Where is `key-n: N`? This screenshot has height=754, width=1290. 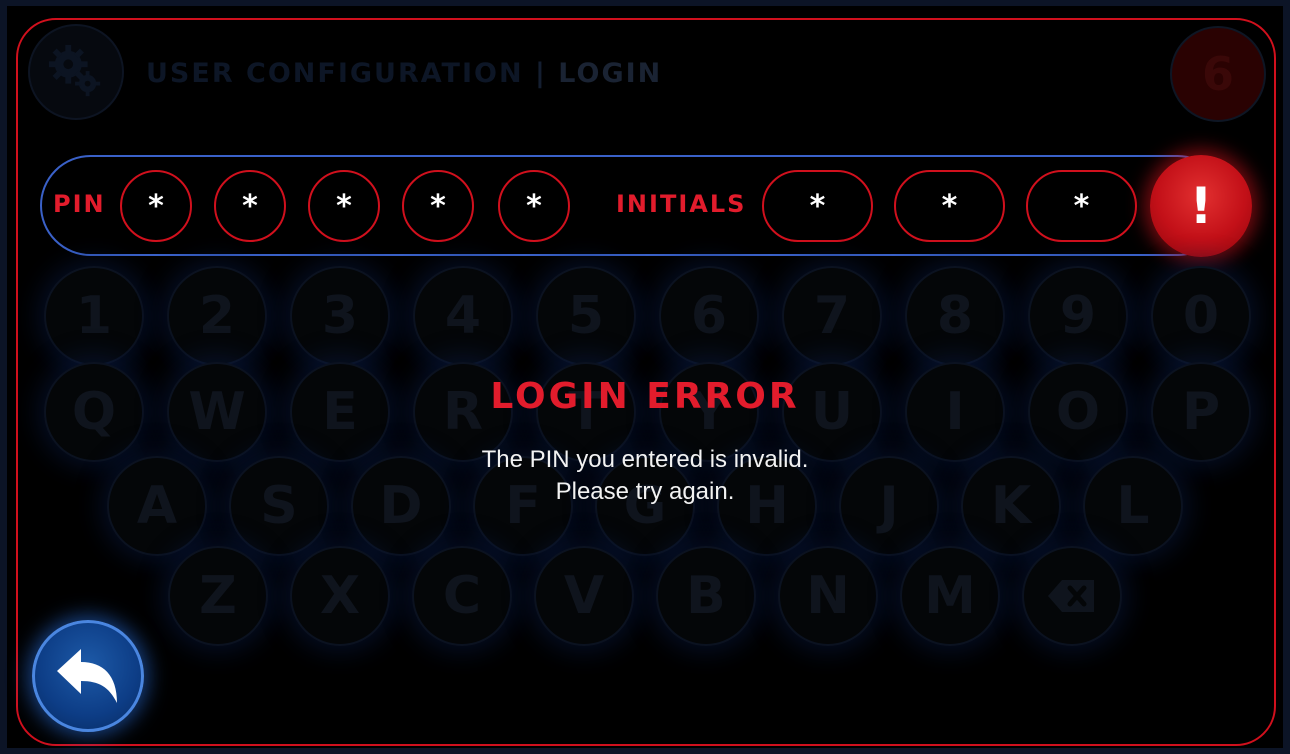
key-n: N is located at coordinates (828, 596).